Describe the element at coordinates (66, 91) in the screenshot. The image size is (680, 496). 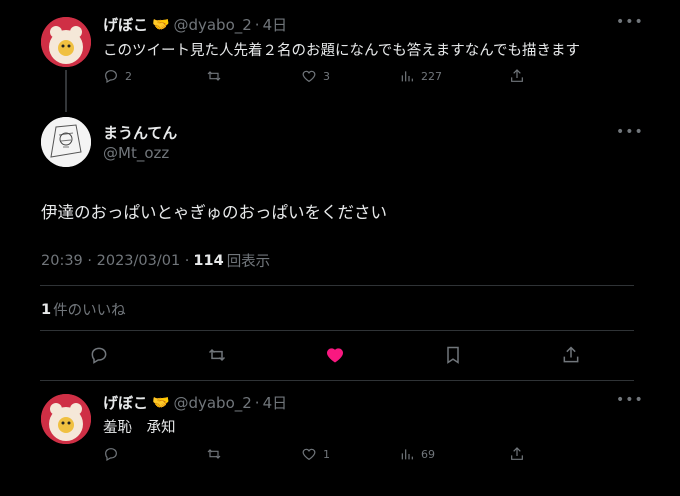
I see `thread-line` at that location.